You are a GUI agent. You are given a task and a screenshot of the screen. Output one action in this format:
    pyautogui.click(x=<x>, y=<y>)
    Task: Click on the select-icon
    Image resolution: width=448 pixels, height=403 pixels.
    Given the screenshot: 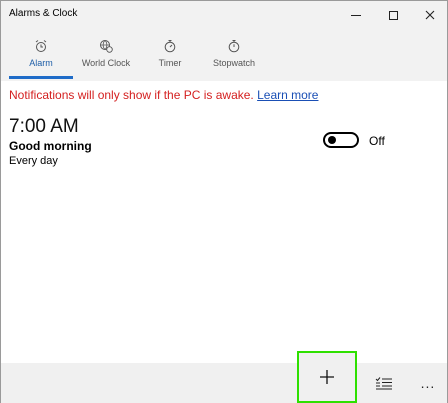 What is the action you would take?
    pyautogui.click(x=383, y=383)
    